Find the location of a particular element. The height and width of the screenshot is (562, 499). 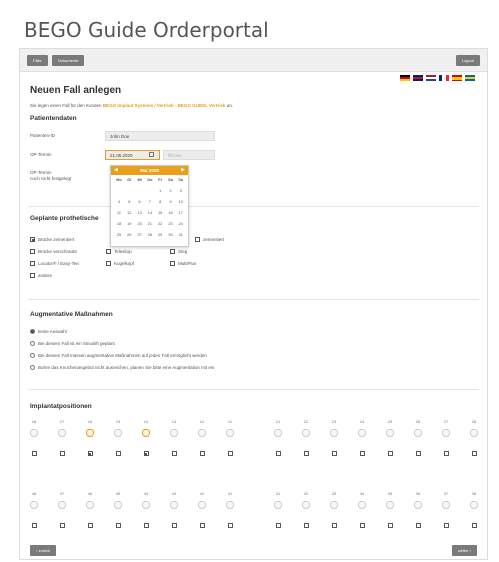

calendar-day: 4 is located at coordinates (119, 202).